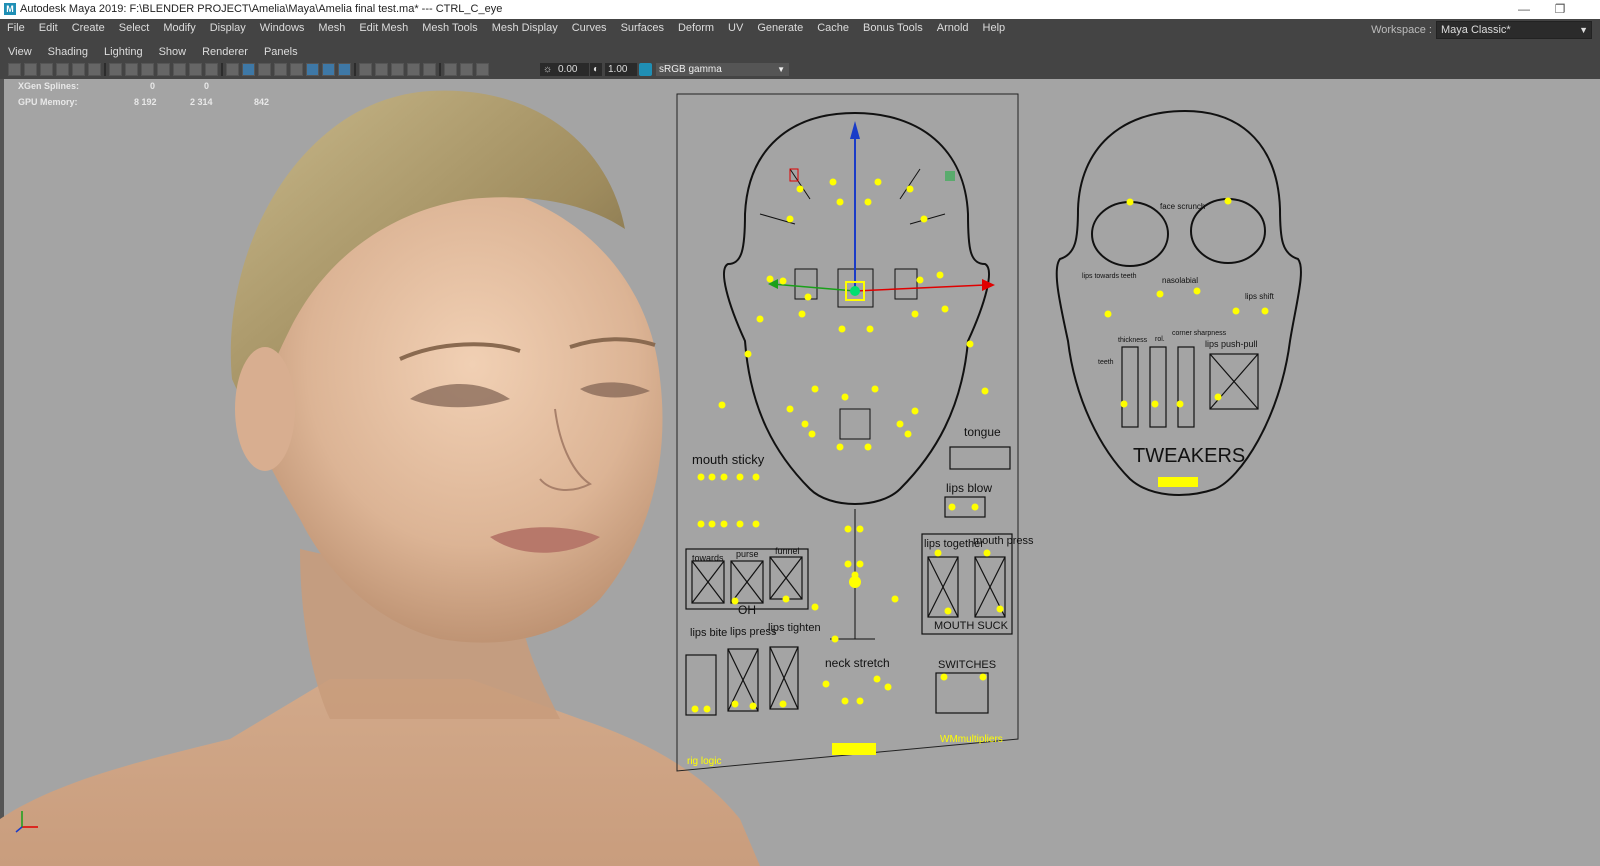  Describe the element at coordinates (131, 69) in the screenshot. I see `film-gate-icon` at that location.